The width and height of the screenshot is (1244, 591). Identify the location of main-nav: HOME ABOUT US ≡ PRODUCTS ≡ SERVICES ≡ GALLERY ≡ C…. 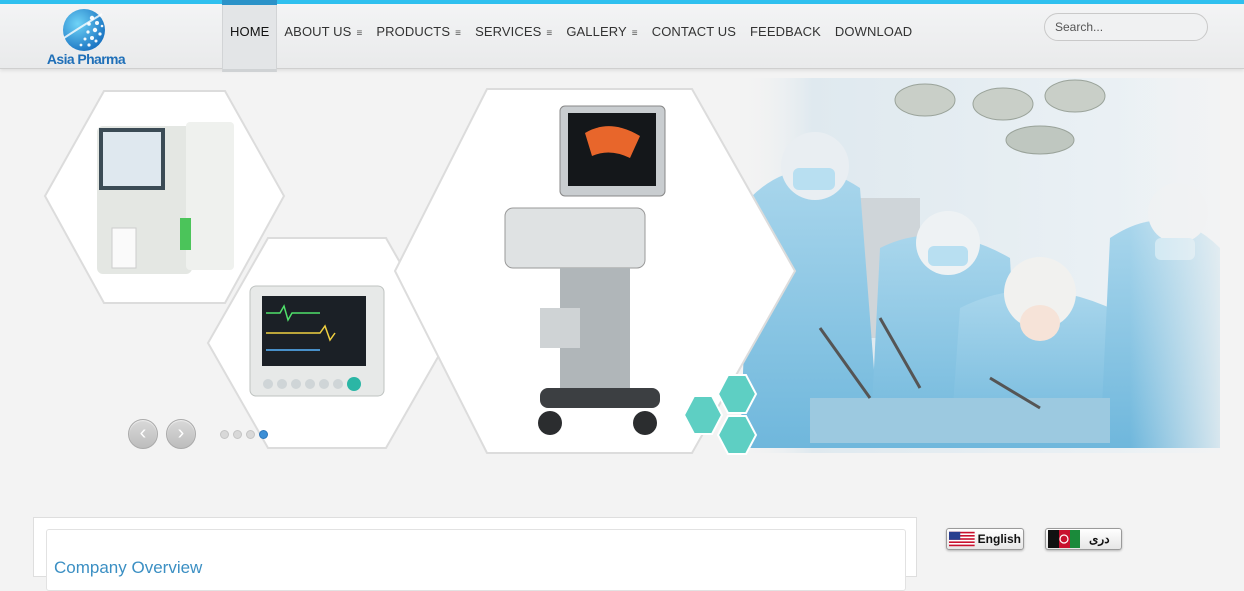
(570, 39).